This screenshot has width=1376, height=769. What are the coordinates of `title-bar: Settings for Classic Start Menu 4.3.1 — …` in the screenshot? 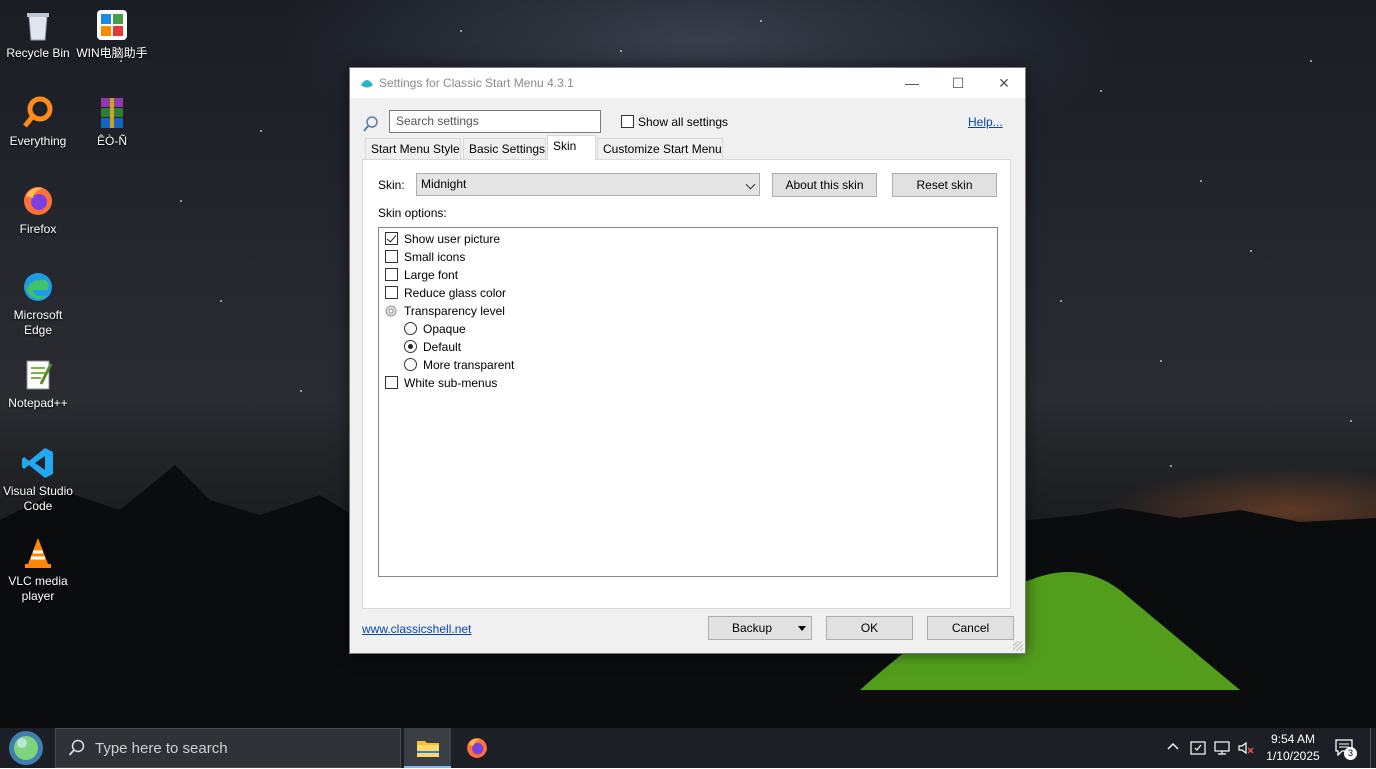 It's located at (687, 83).